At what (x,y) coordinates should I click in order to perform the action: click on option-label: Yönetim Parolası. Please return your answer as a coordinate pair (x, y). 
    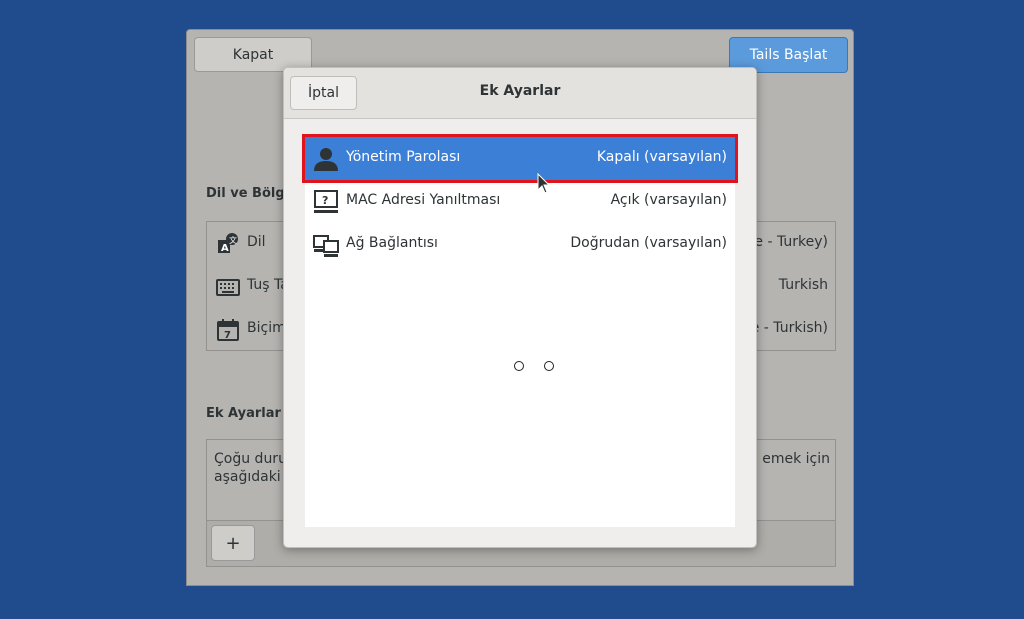
    Looking at the image, I should click on (403, 157).